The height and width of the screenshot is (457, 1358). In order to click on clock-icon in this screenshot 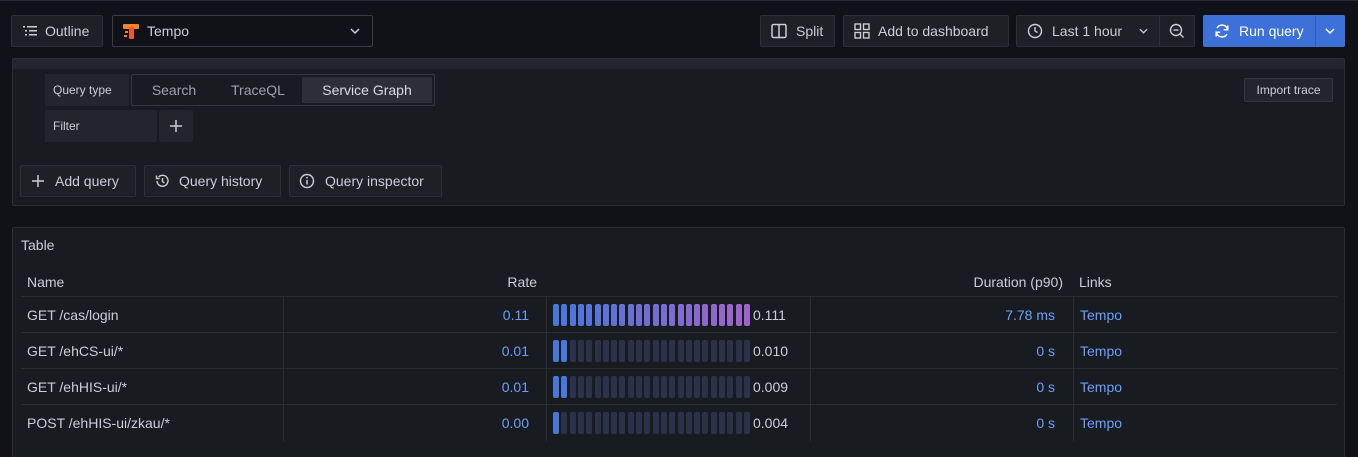, I will do `click(1035, 31)`.